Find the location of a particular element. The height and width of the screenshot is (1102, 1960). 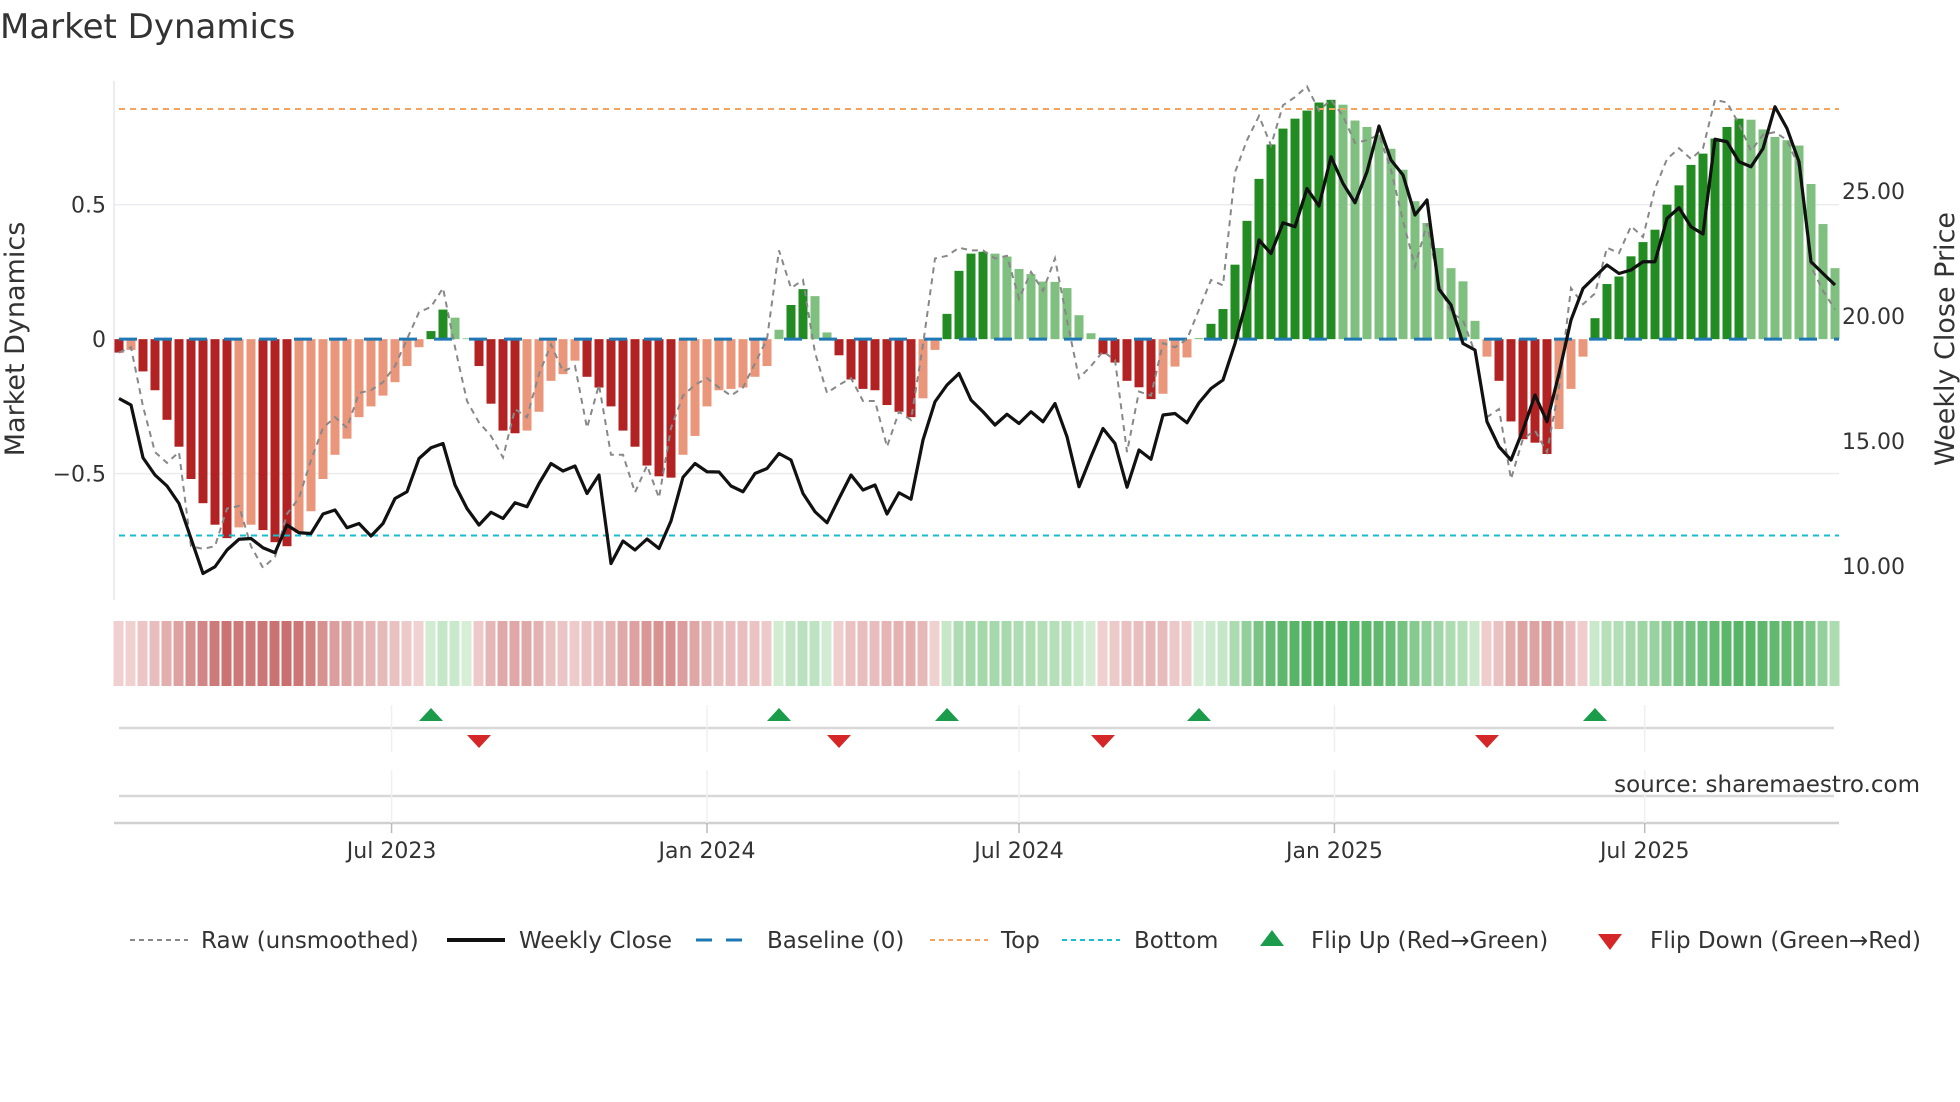

y2-tick-label: 15.00 is located at coordinates (1873, 442).